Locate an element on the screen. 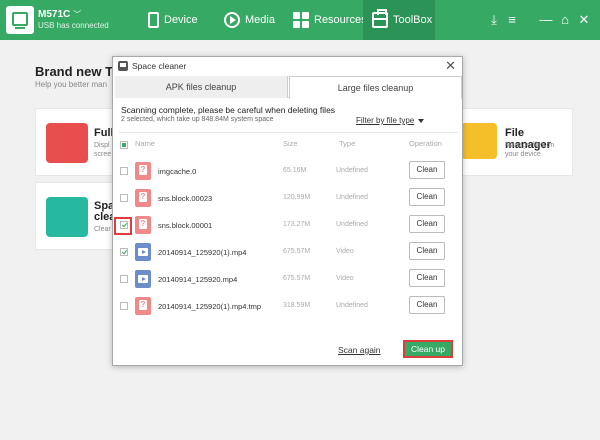 The width and height of the screenshot is (600, 440). toolbox-icon is located at coordinates (380, 18).